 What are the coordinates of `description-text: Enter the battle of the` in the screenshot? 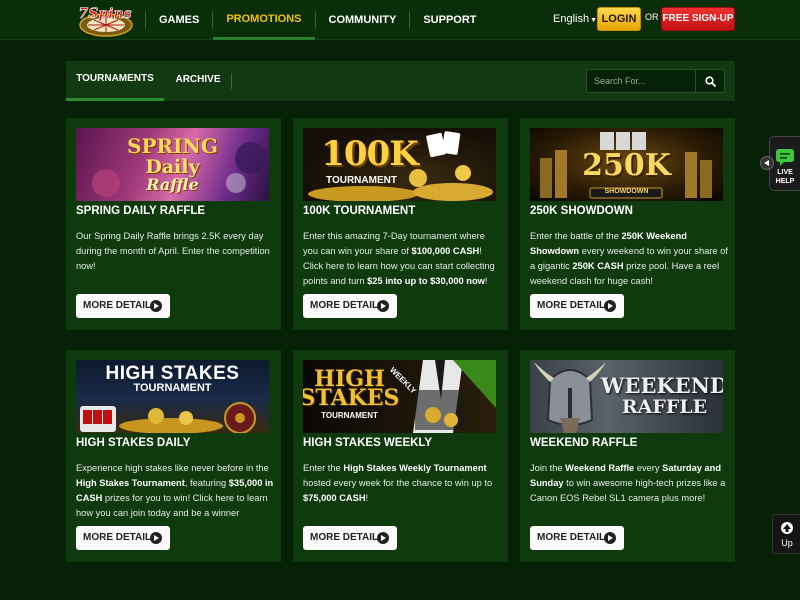 It's located at (576, 236).